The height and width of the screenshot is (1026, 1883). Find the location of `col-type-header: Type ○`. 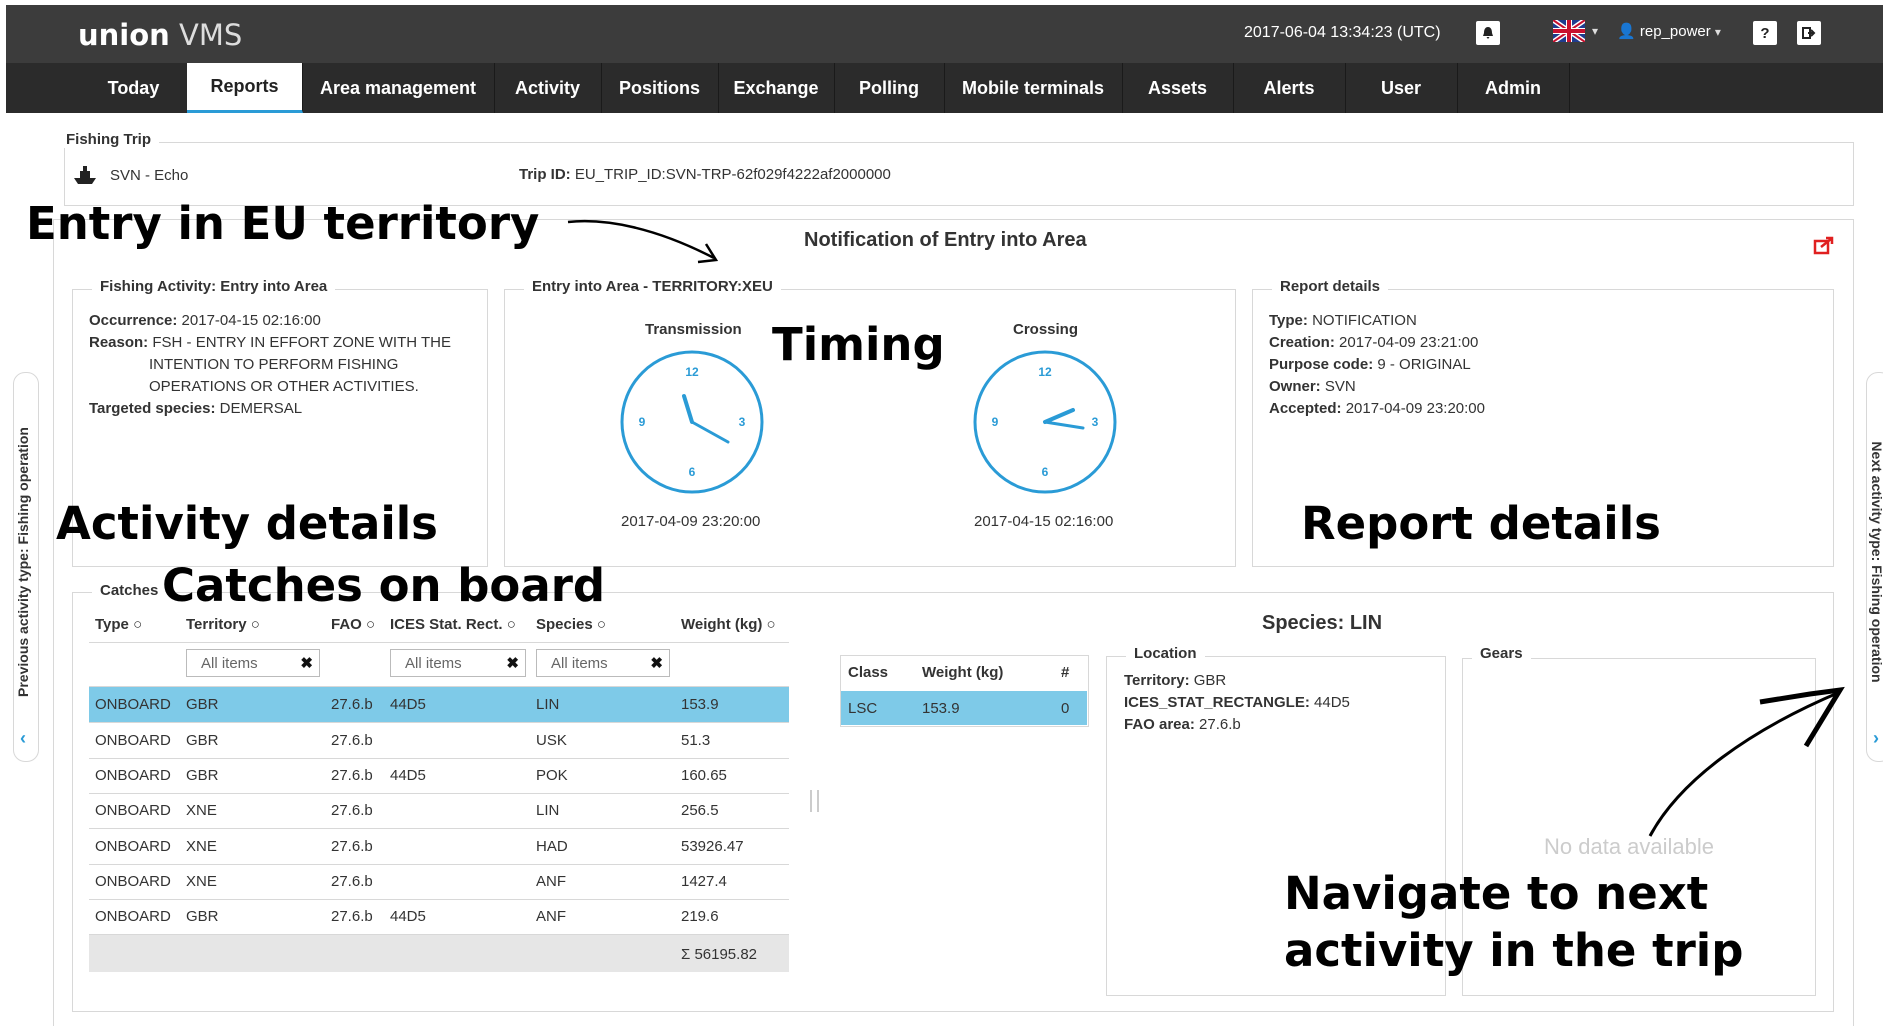

col-type-header: Type ○ is located at coordinates (118, 624).